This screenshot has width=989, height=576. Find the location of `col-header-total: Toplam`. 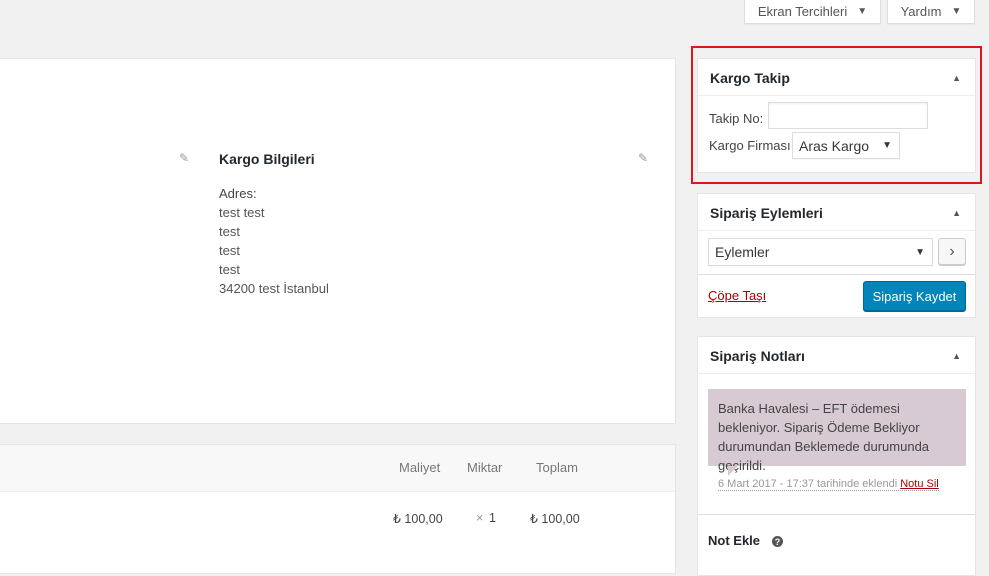

col-header-total: Toplam is located at coordinates (557, 467).